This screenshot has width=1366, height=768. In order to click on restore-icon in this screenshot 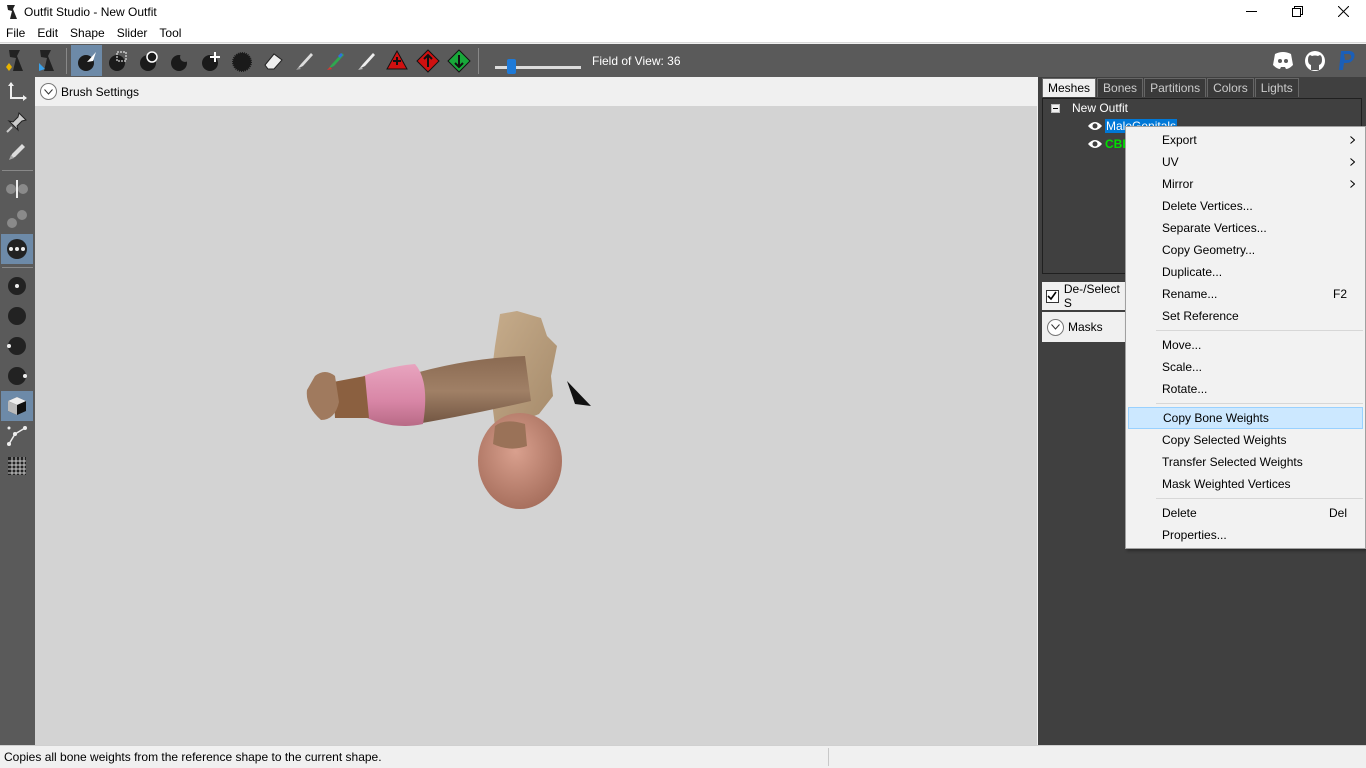, I will do `click(1297, 11)`.